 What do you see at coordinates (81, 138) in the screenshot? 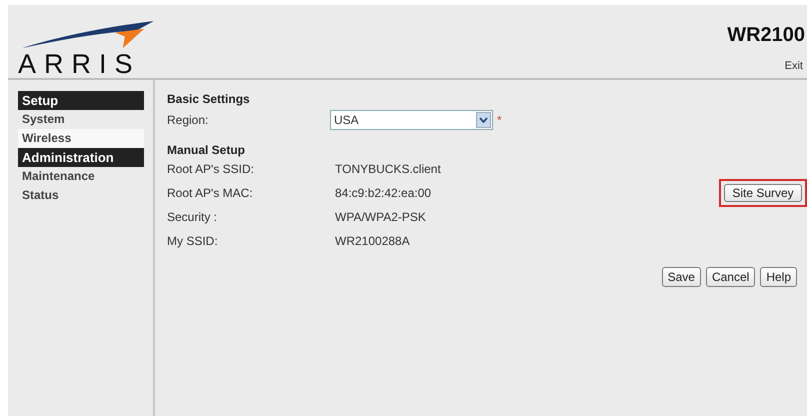
I see `sidebar-item: Wireless` at bounding box center [81, 138].